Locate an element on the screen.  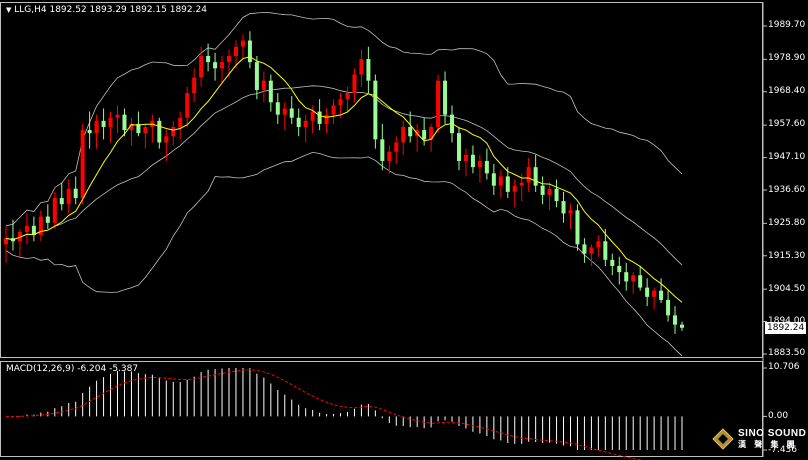
price-tick-label: 1904.50 is located at coordinates (787, 289).